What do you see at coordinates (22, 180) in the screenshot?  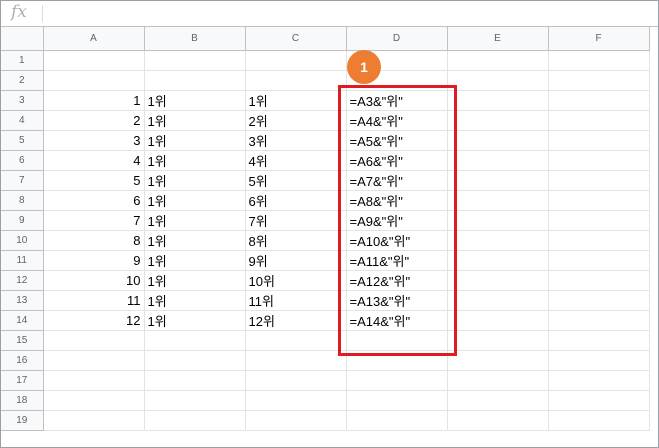 I see `row-header: 7` at bounding box center [22, 180].